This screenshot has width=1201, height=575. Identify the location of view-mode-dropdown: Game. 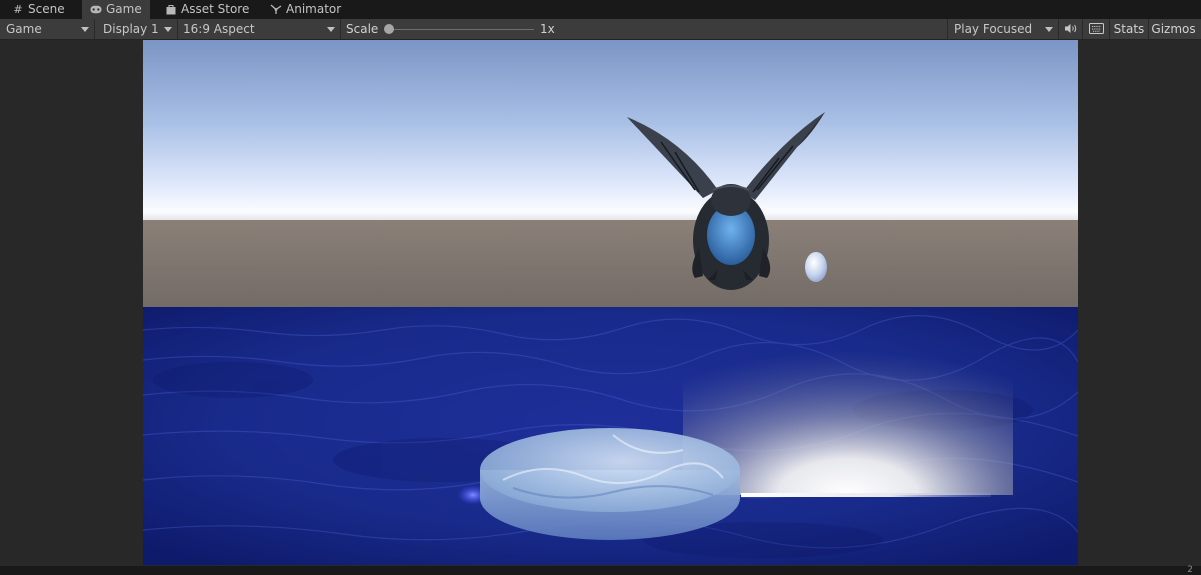
(47, 29).